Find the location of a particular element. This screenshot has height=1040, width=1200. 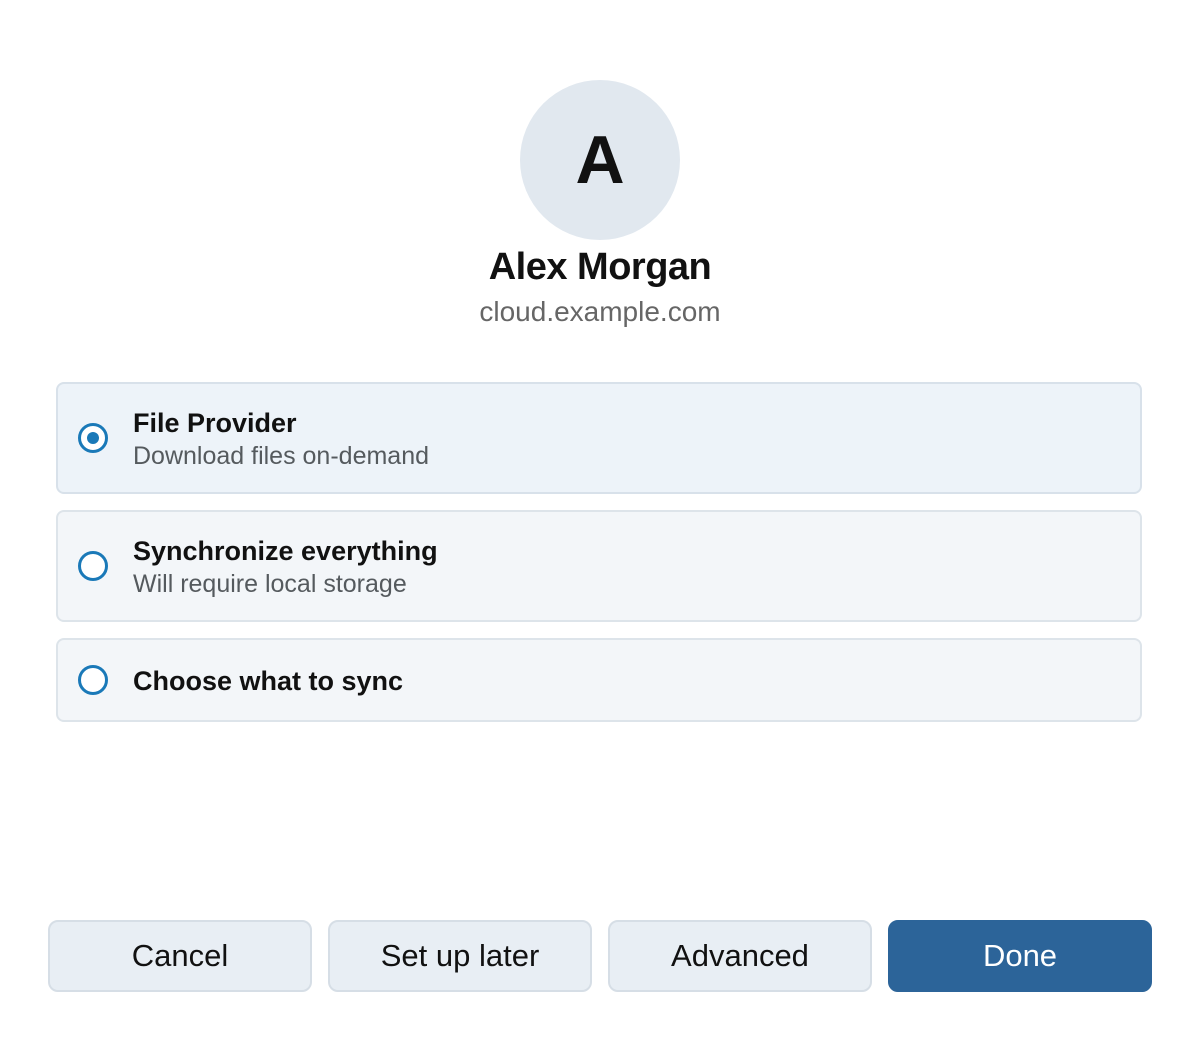

avatar-initial: A is located at coordinates (600, 160).